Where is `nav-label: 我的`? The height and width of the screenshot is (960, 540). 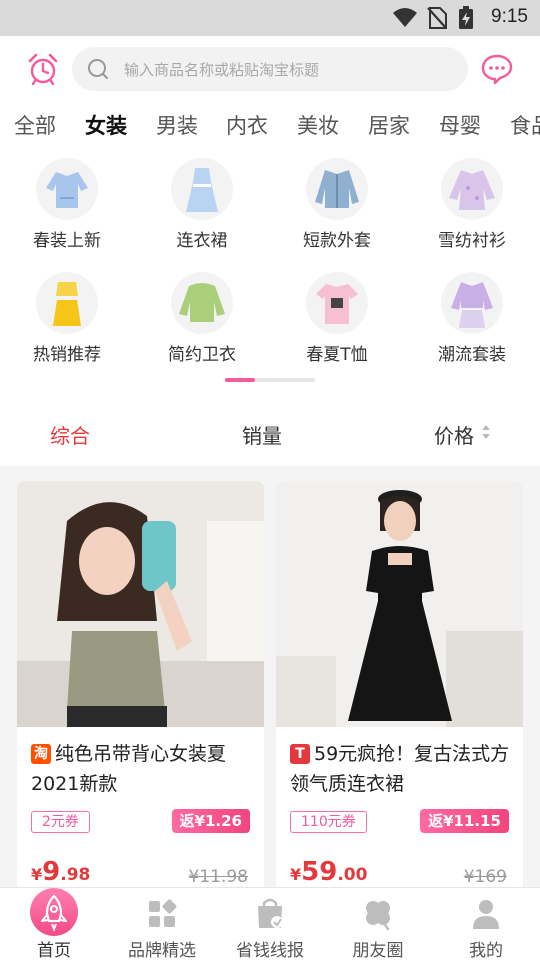 nav-label: 我的 is located at coordinates (486, 950).